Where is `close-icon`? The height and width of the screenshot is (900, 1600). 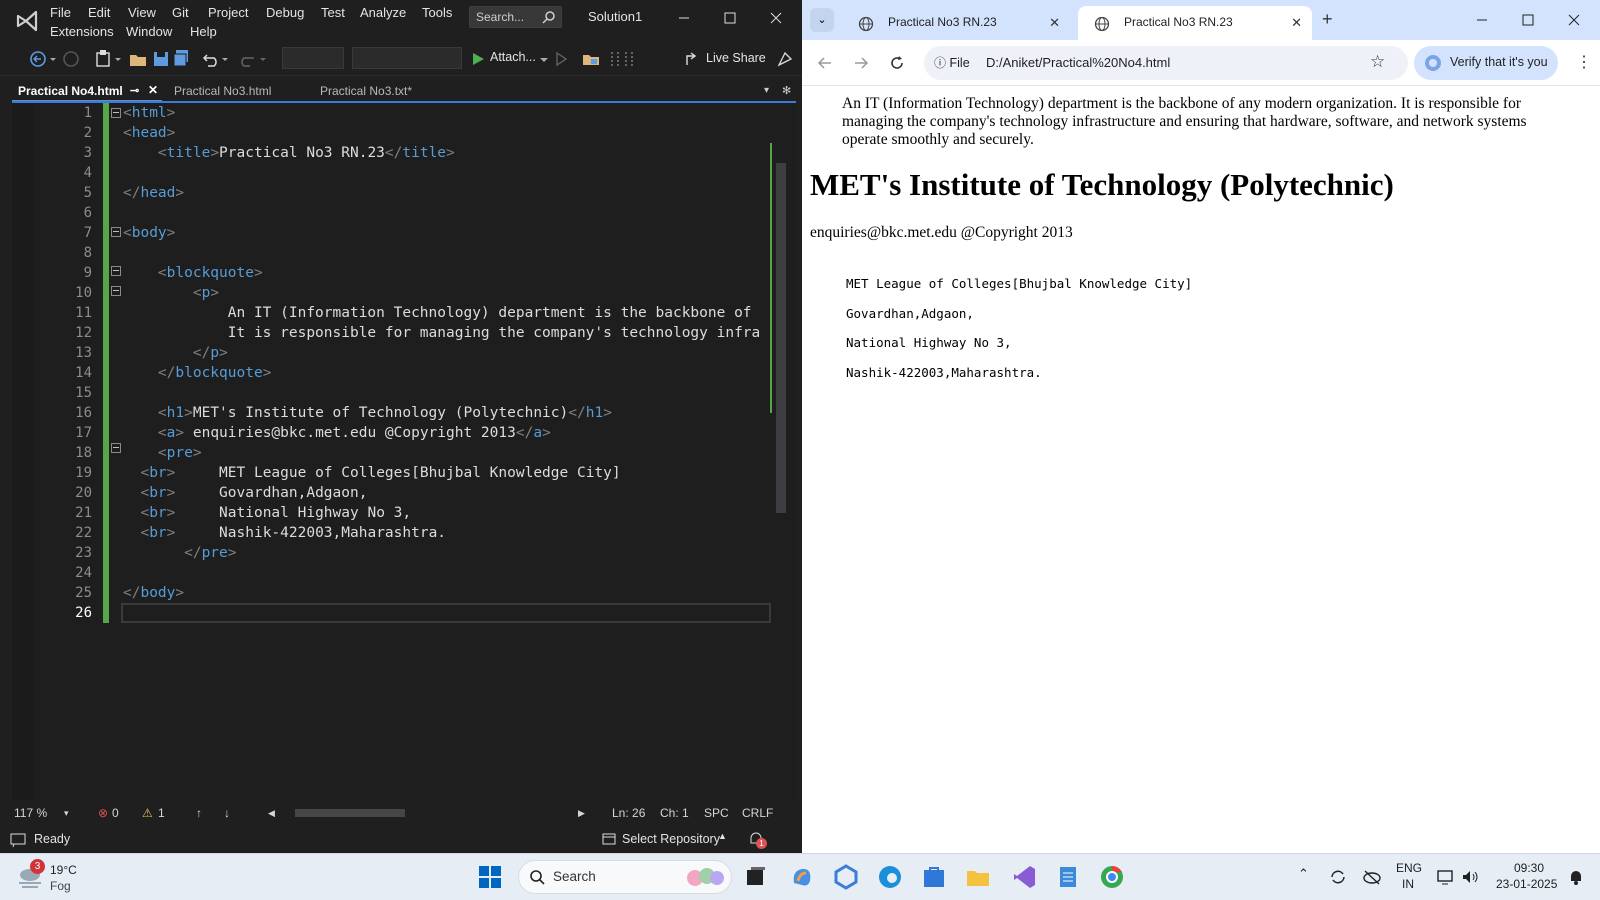
close-icon is located at coordinates (776, 18).